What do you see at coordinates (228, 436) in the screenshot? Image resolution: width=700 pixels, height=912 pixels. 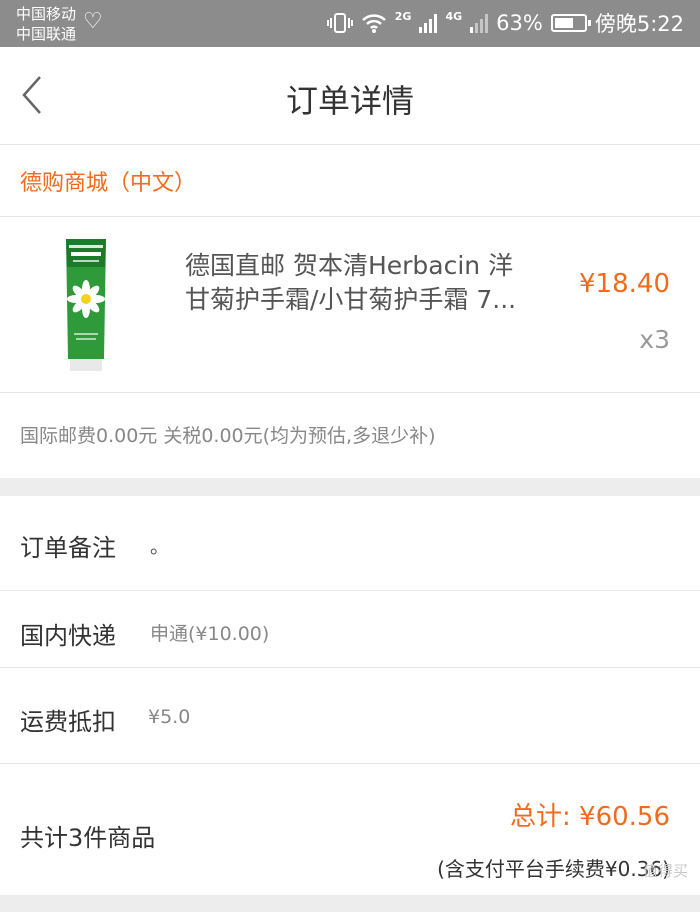 I see `fee-note-text: 国际邮费0.00元 关税0.00元(均为预估,多退少补)` at bounding box center [228, 436].